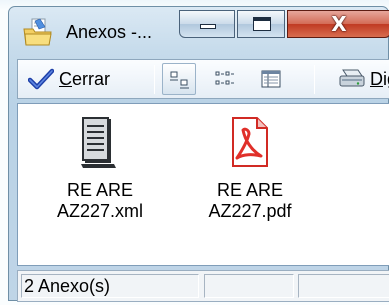  What do you see at coordinates (37, 32) in the screenshot?
I see `folder-files-icon` at bounding box center [37, 32].